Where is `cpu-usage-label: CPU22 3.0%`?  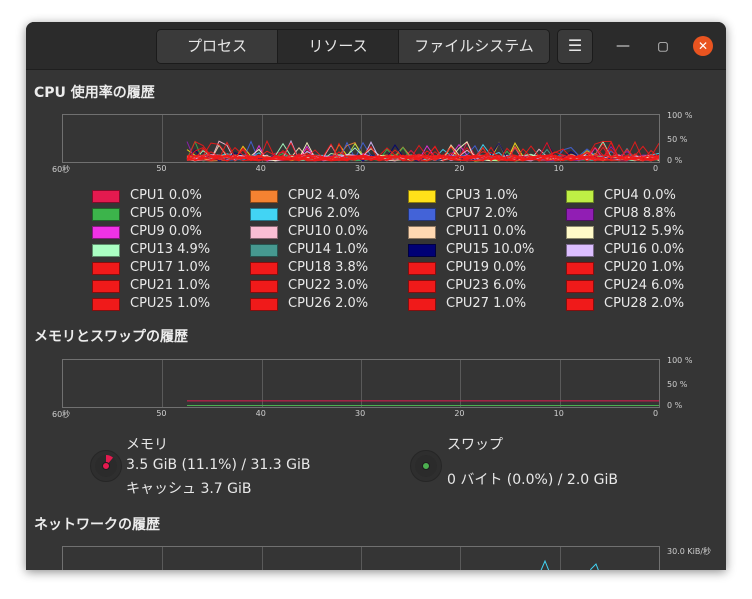
cpu-usage-label: CPU22 3.0% is located at coordinates (328, 285).